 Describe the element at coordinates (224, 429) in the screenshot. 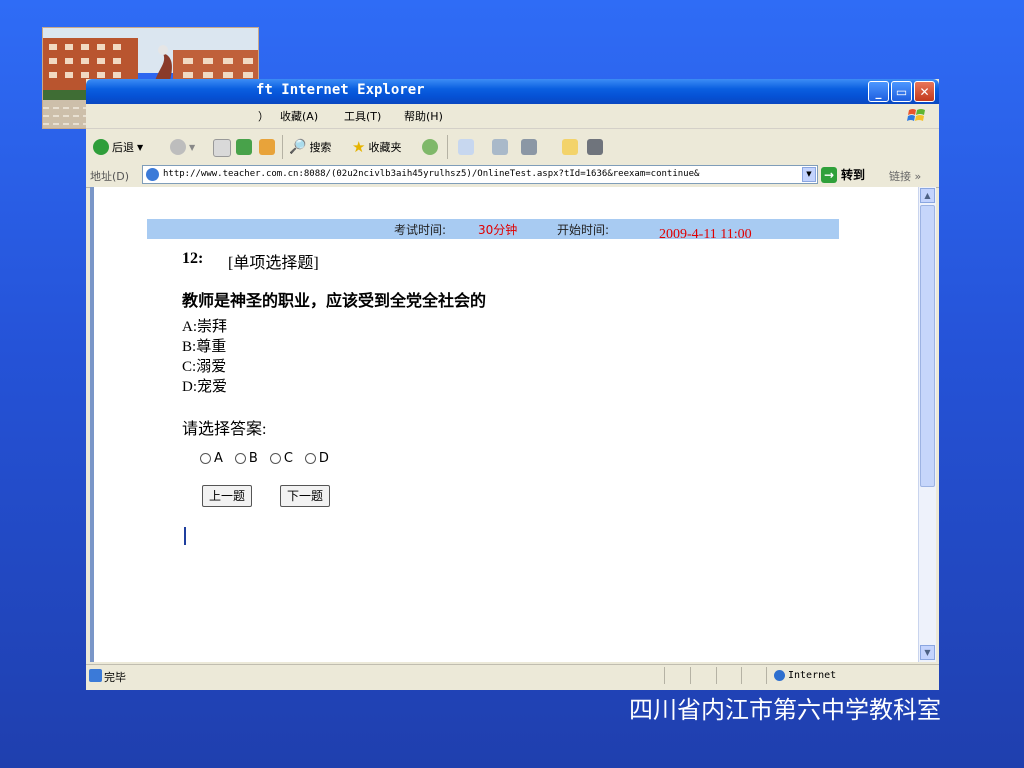

I see `answer-prompt: 请选择答案:` at that location.